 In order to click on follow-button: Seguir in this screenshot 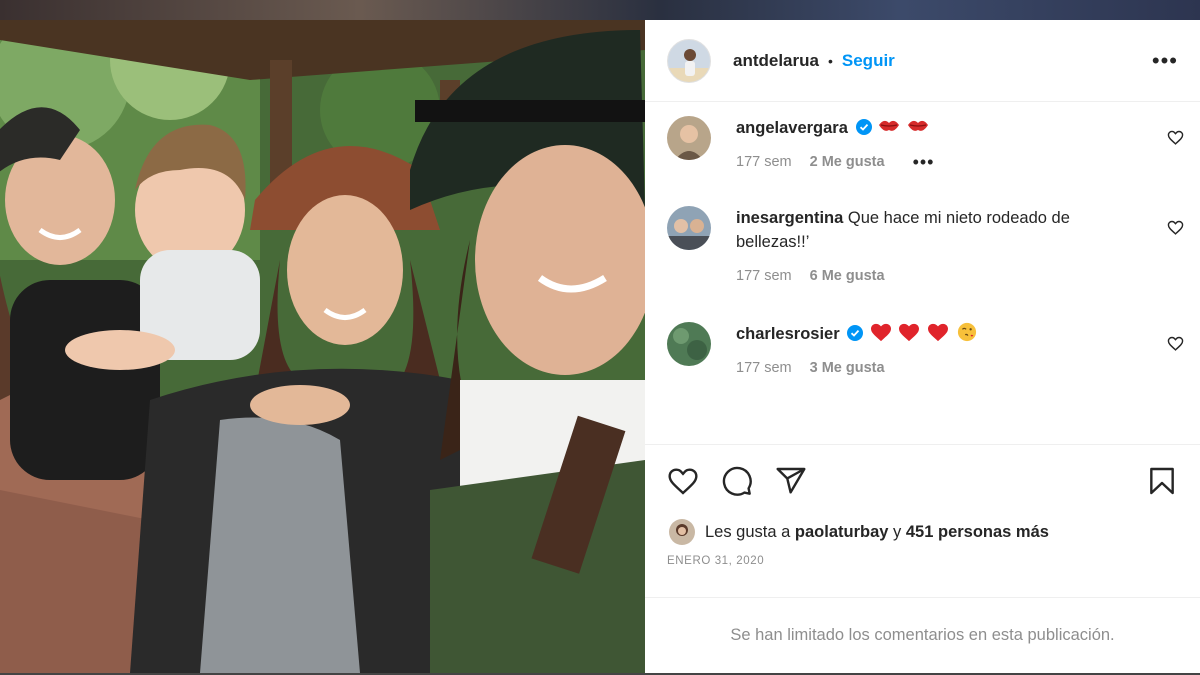, I will do `click(868, 61)`.